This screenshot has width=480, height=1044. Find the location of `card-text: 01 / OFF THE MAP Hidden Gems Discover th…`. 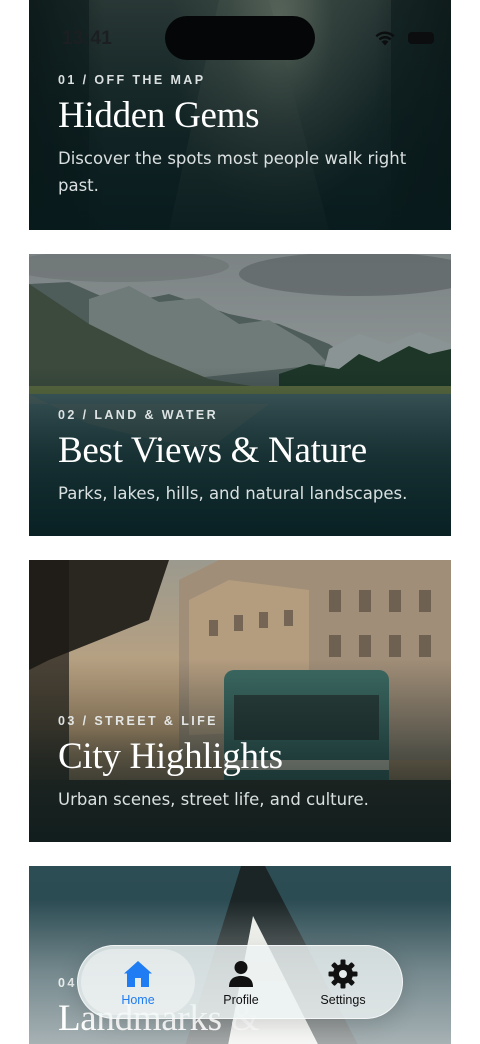

card-text: 01 / OFF THE MAP Hidden Gems Discover th… is located at coordinates (242, 136).